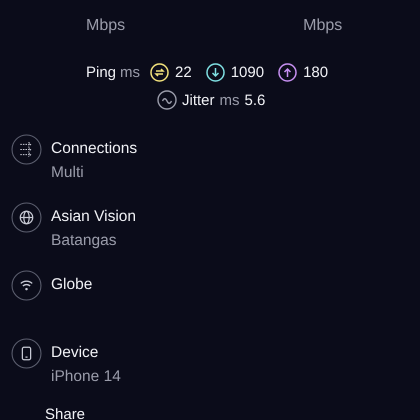  I want to click on detail-title: Connections, so click(94, 149).